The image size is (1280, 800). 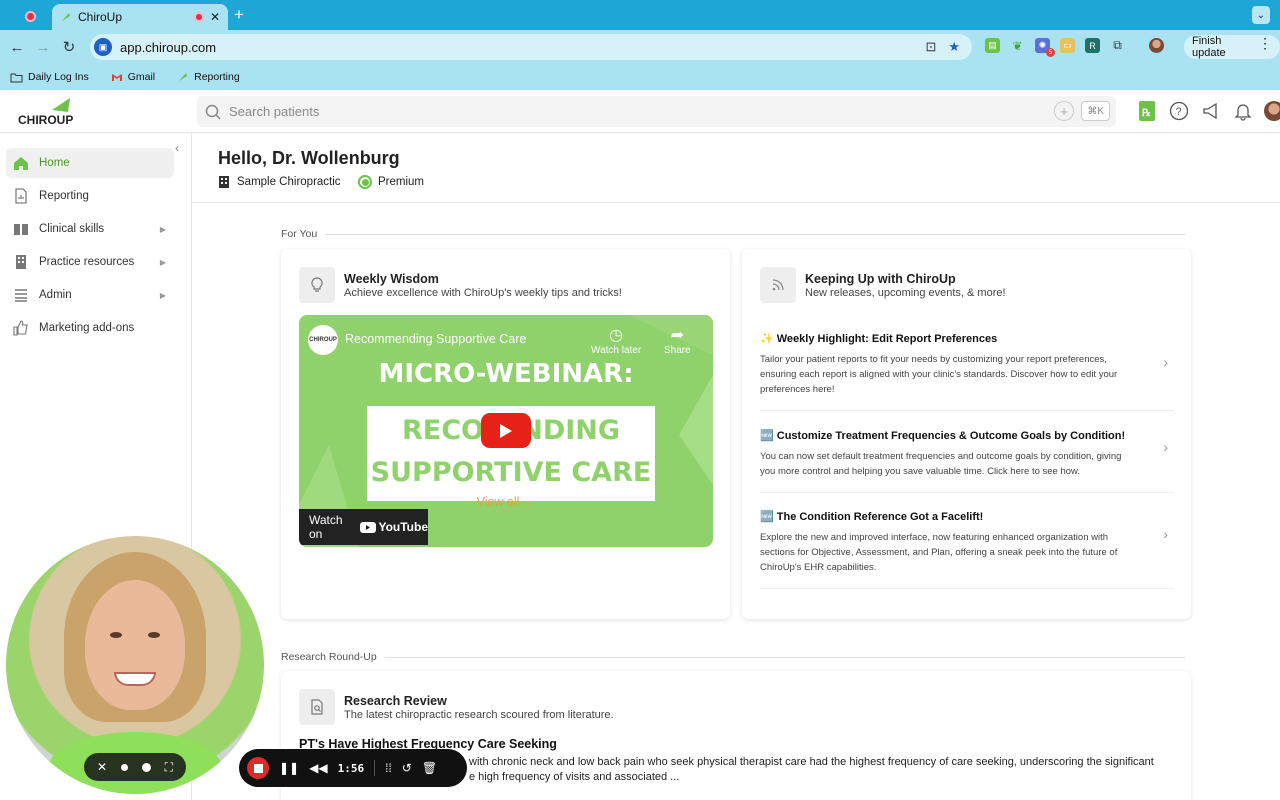 What do you see at coordinates (407, 768) in the screenshot?
I see `restart-icon: ↺` at bounding box center [407, 768].